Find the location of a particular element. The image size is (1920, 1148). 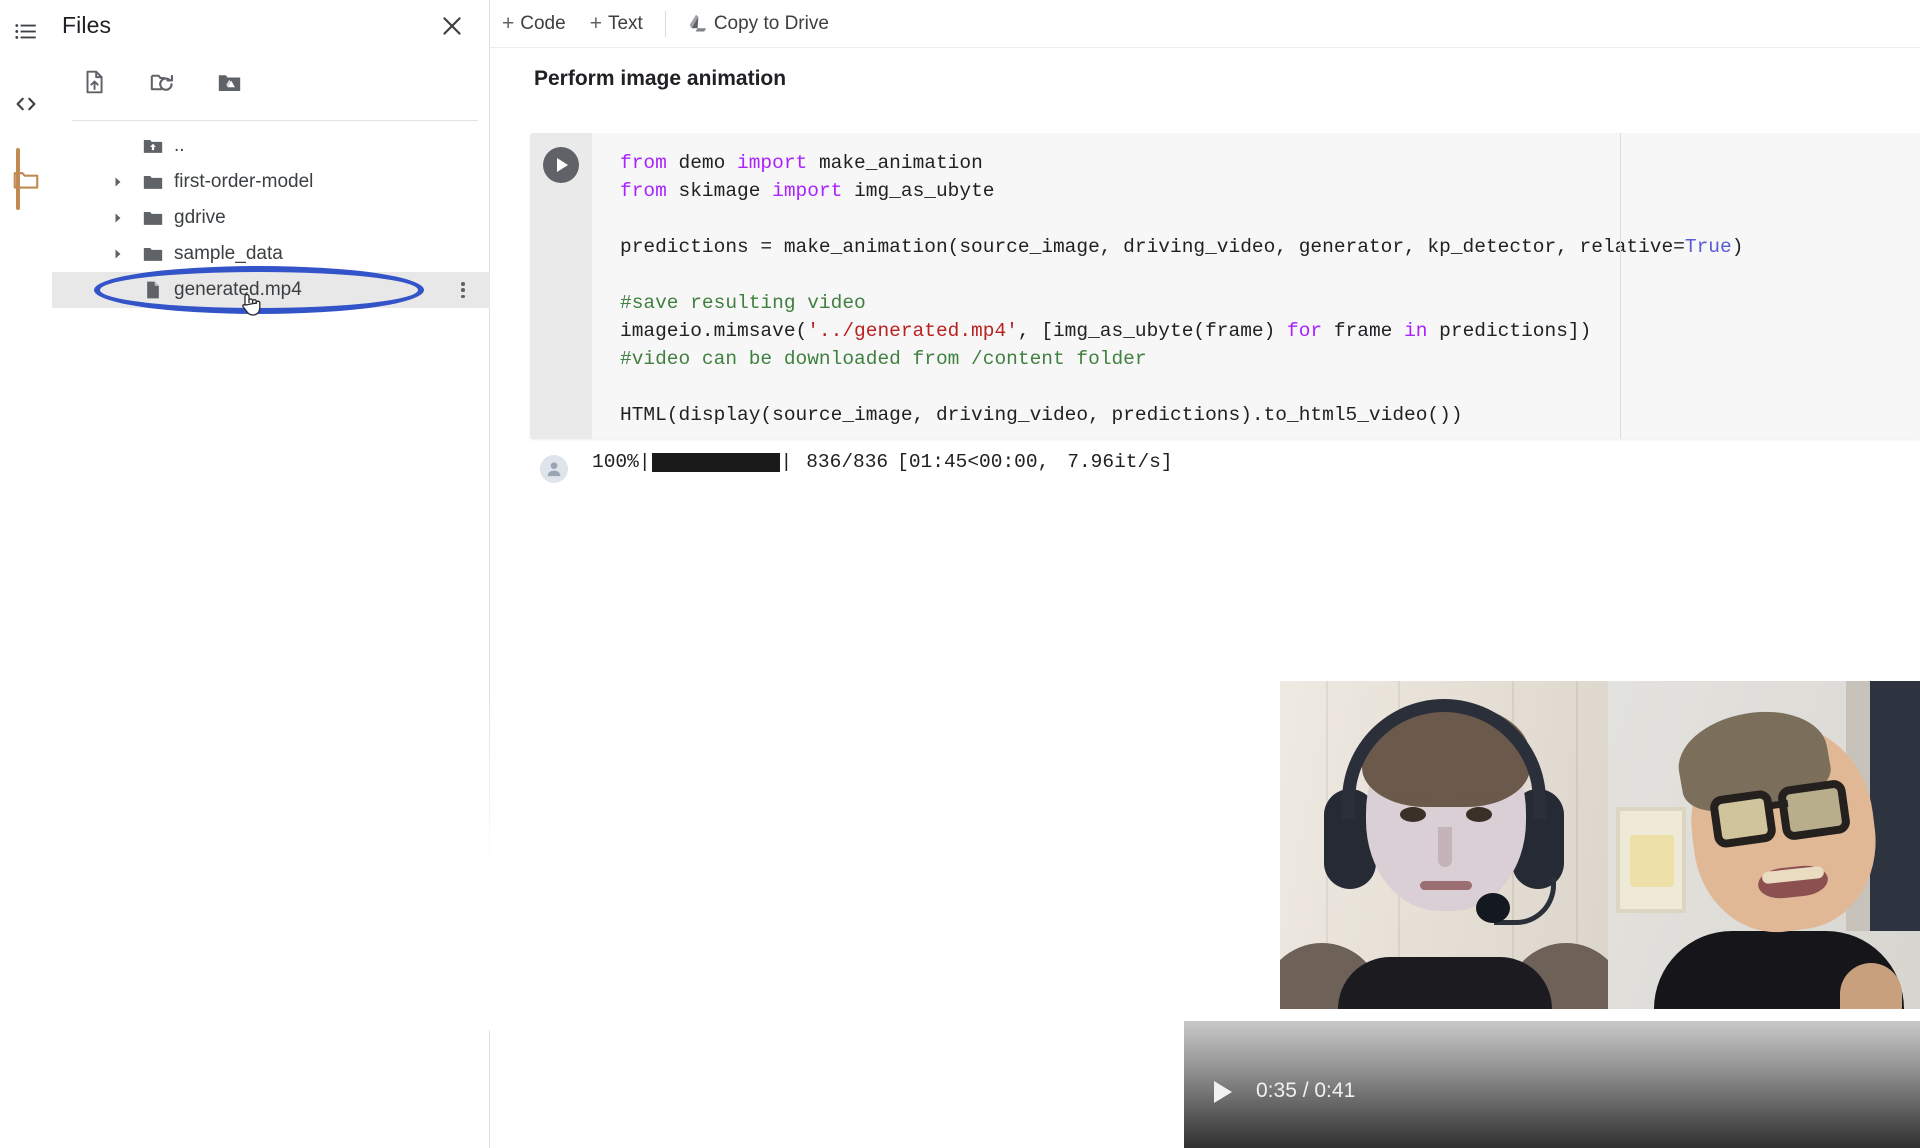

progress-output: 100% | | 836/836 [01:45<00:00, 7.96it/s] is located at coordinates (882, 462).